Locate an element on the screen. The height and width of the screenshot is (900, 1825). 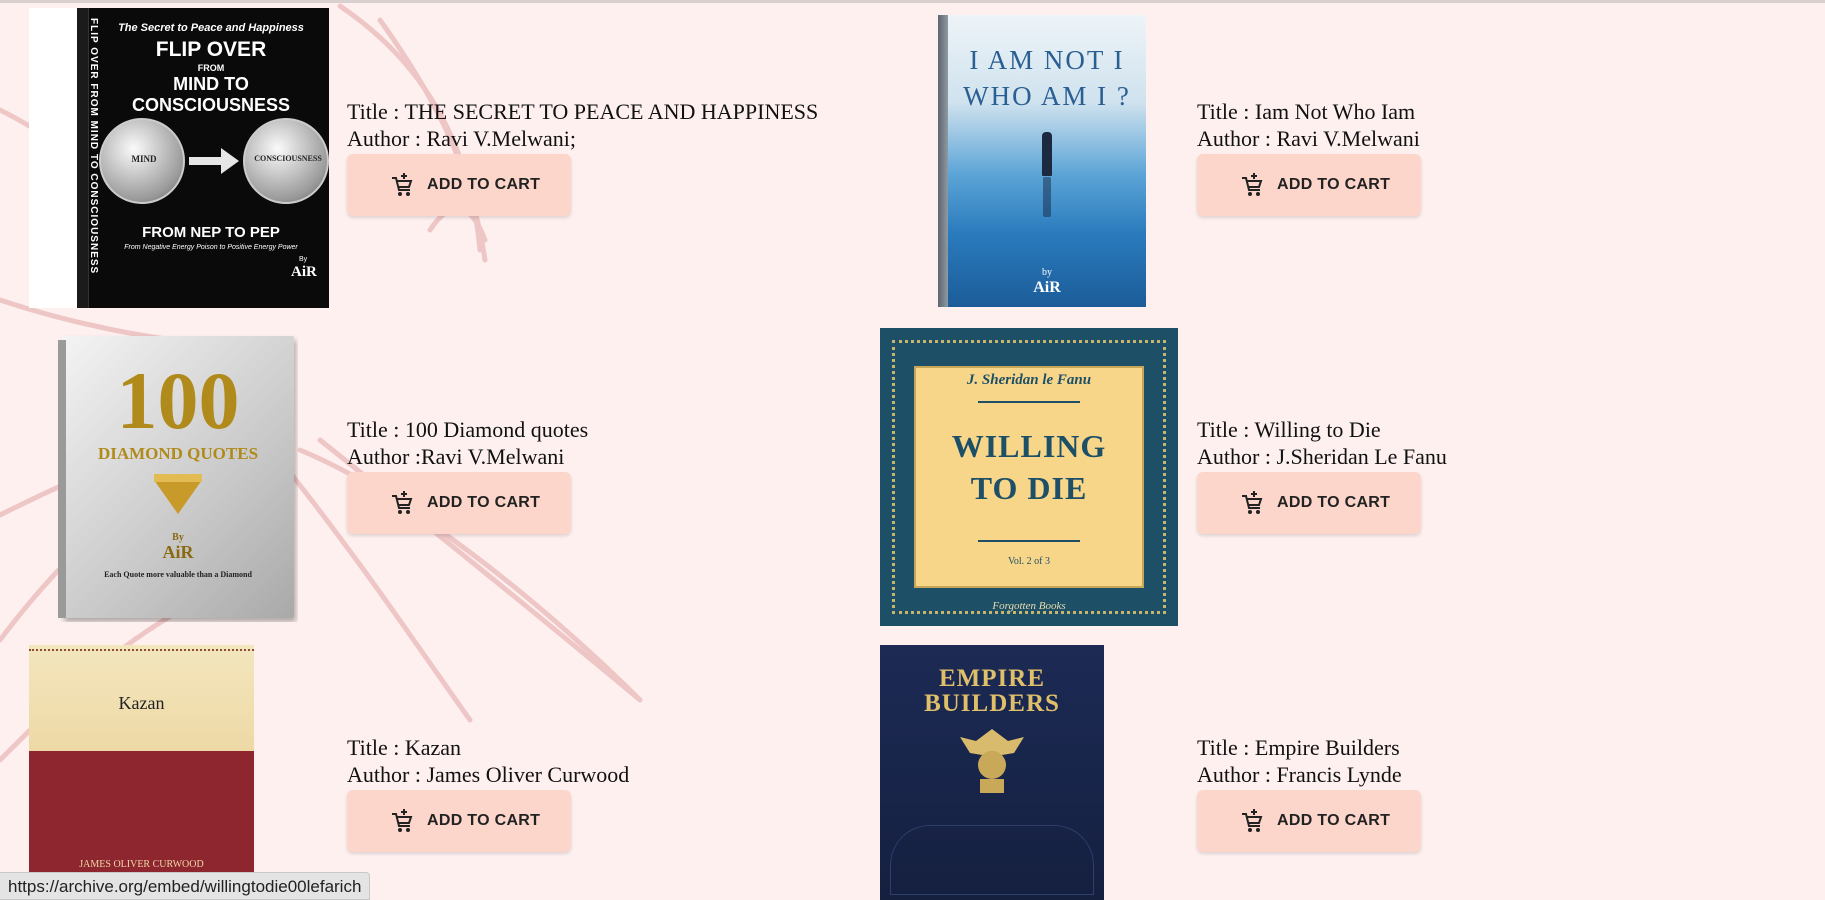
book-title: Title : Iam Not Who Iam is located at coordinates (1306, 111).